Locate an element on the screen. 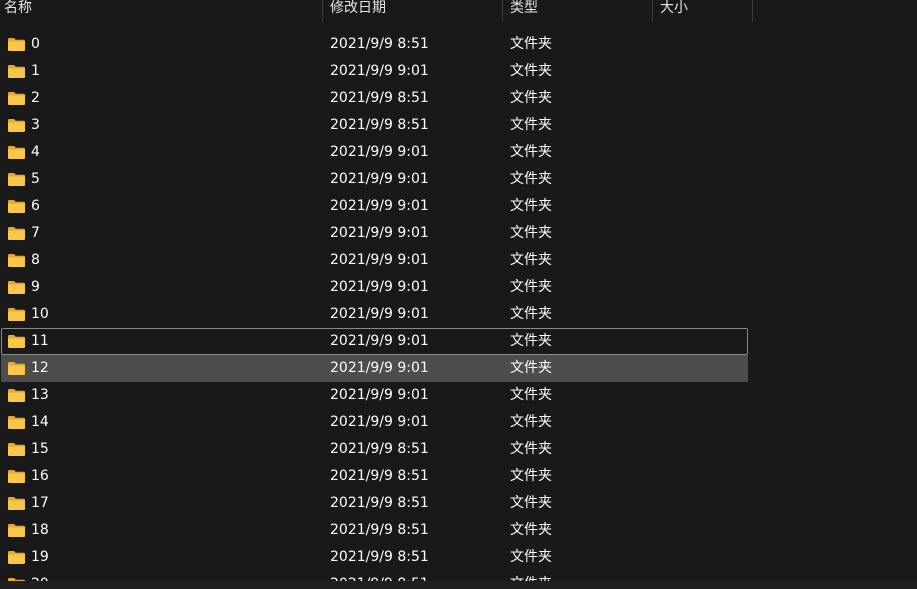 The width and height of the screenshot is (917, 589). table-row: 6 2021/9/9 9:01 文件夹 is located at coordinates (374, 206).